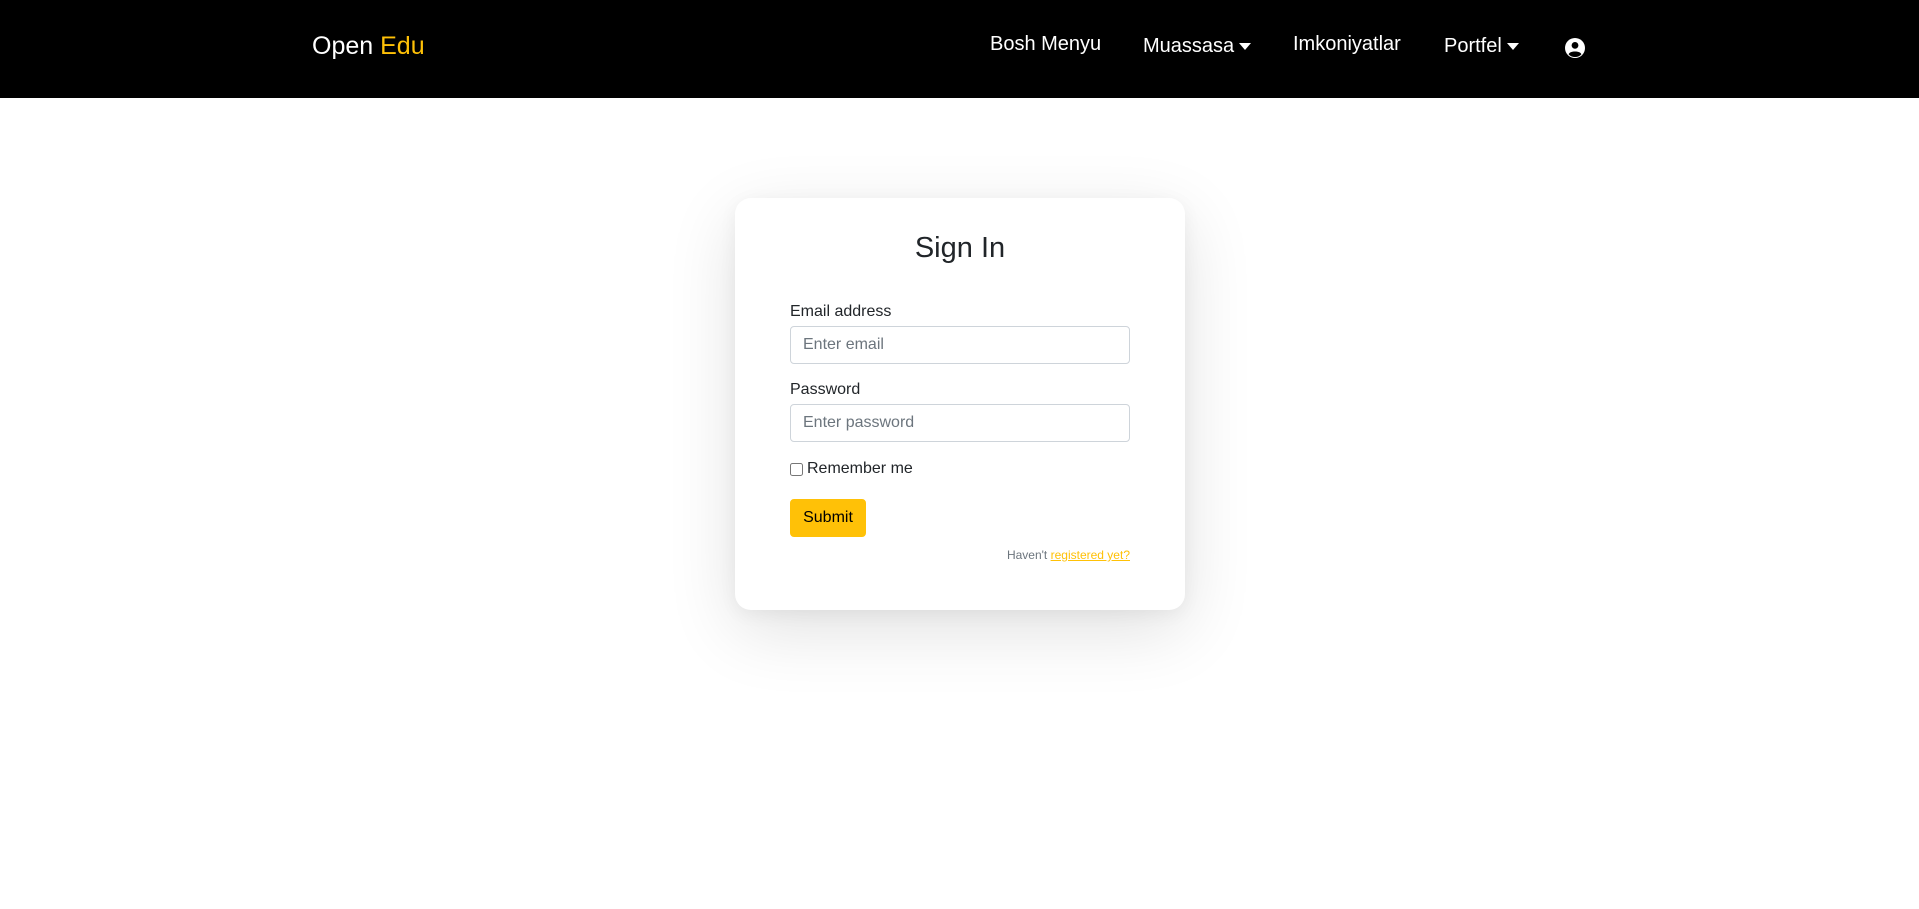 The image size is (1919, 909). I want to click on remember-me-label: Remember me, so click(860, 468).